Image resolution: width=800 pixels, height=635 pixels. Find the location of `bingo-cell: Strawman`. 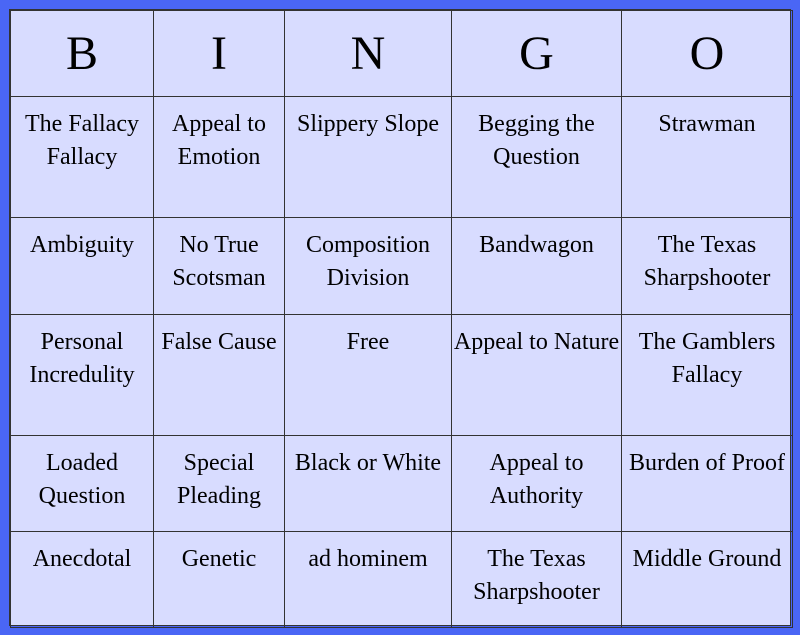

bingo-cell: Strawman is located at coordinates (707, 157).